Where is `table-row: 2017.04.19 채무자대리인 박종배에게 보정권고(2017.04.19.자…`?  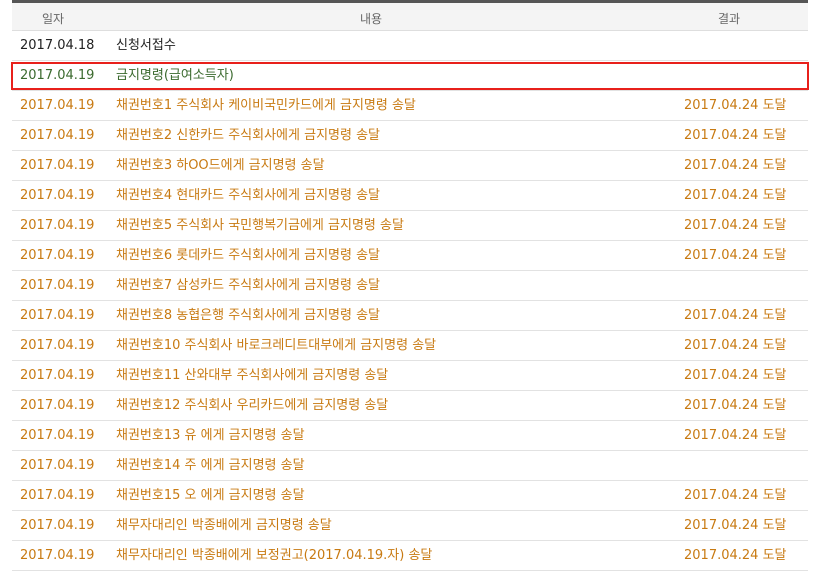
table-row: 2017.04.19 채무자대리인 박종배에게 보정권고(2017.04.19.자… is located at coordinates (410, 556).